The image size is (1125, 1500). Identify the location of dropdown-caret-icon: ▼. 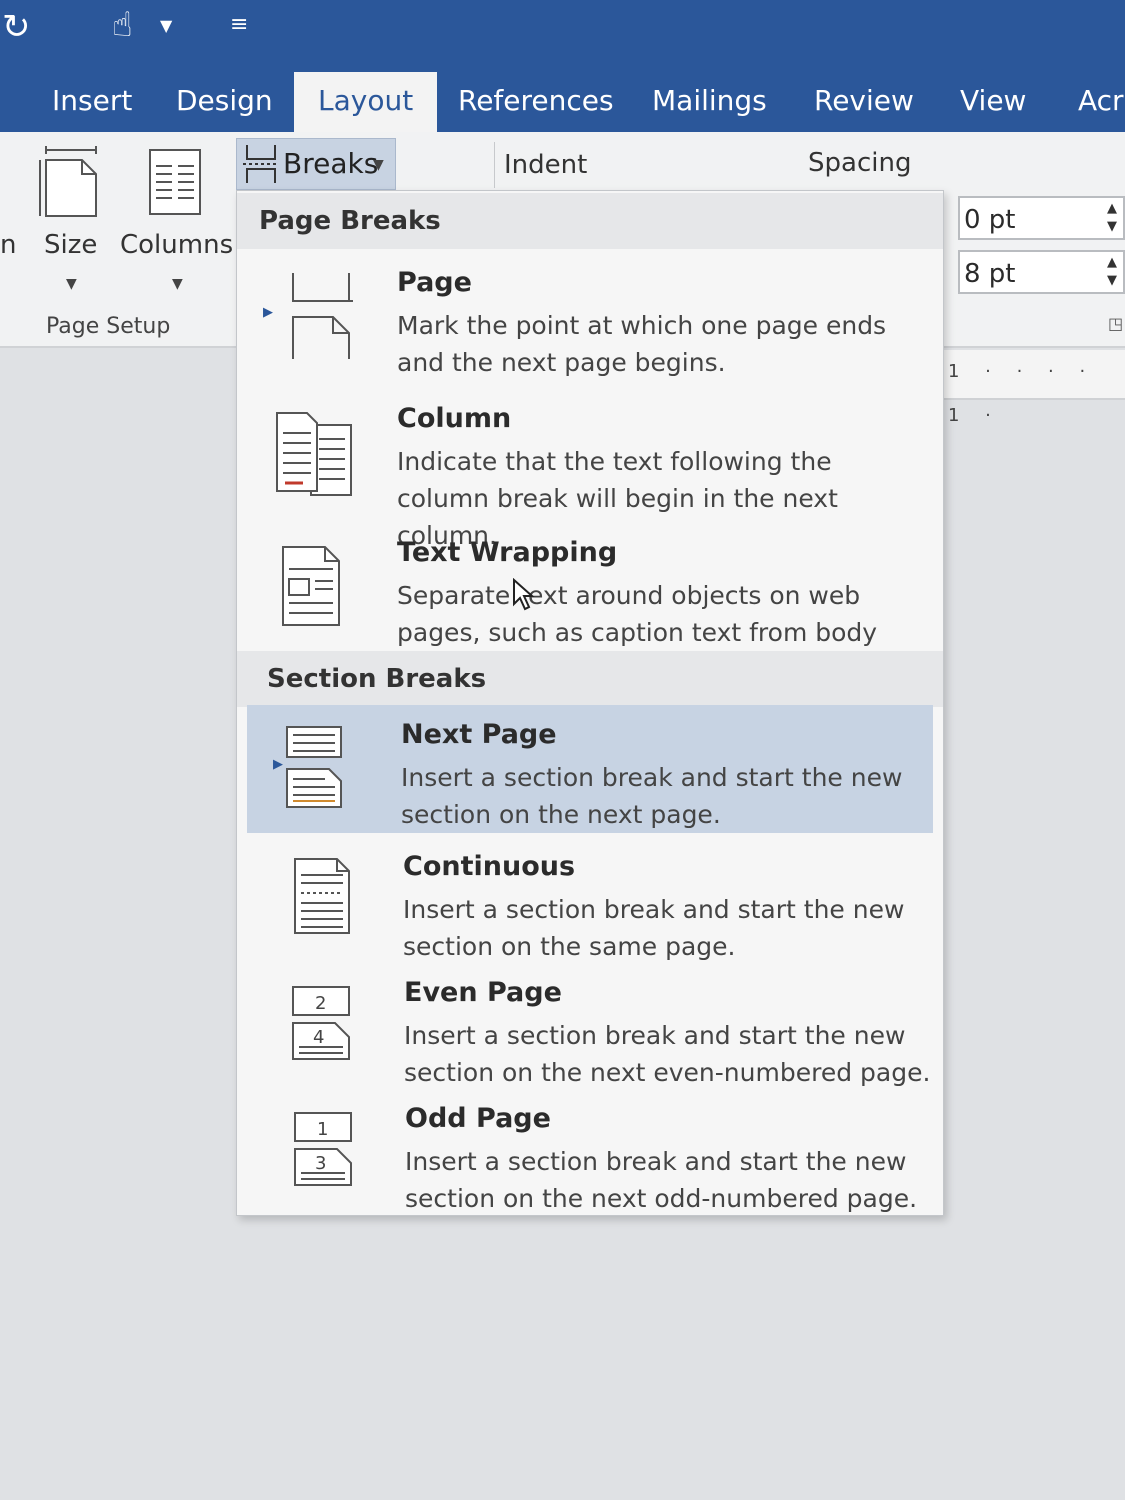
(166, 26).